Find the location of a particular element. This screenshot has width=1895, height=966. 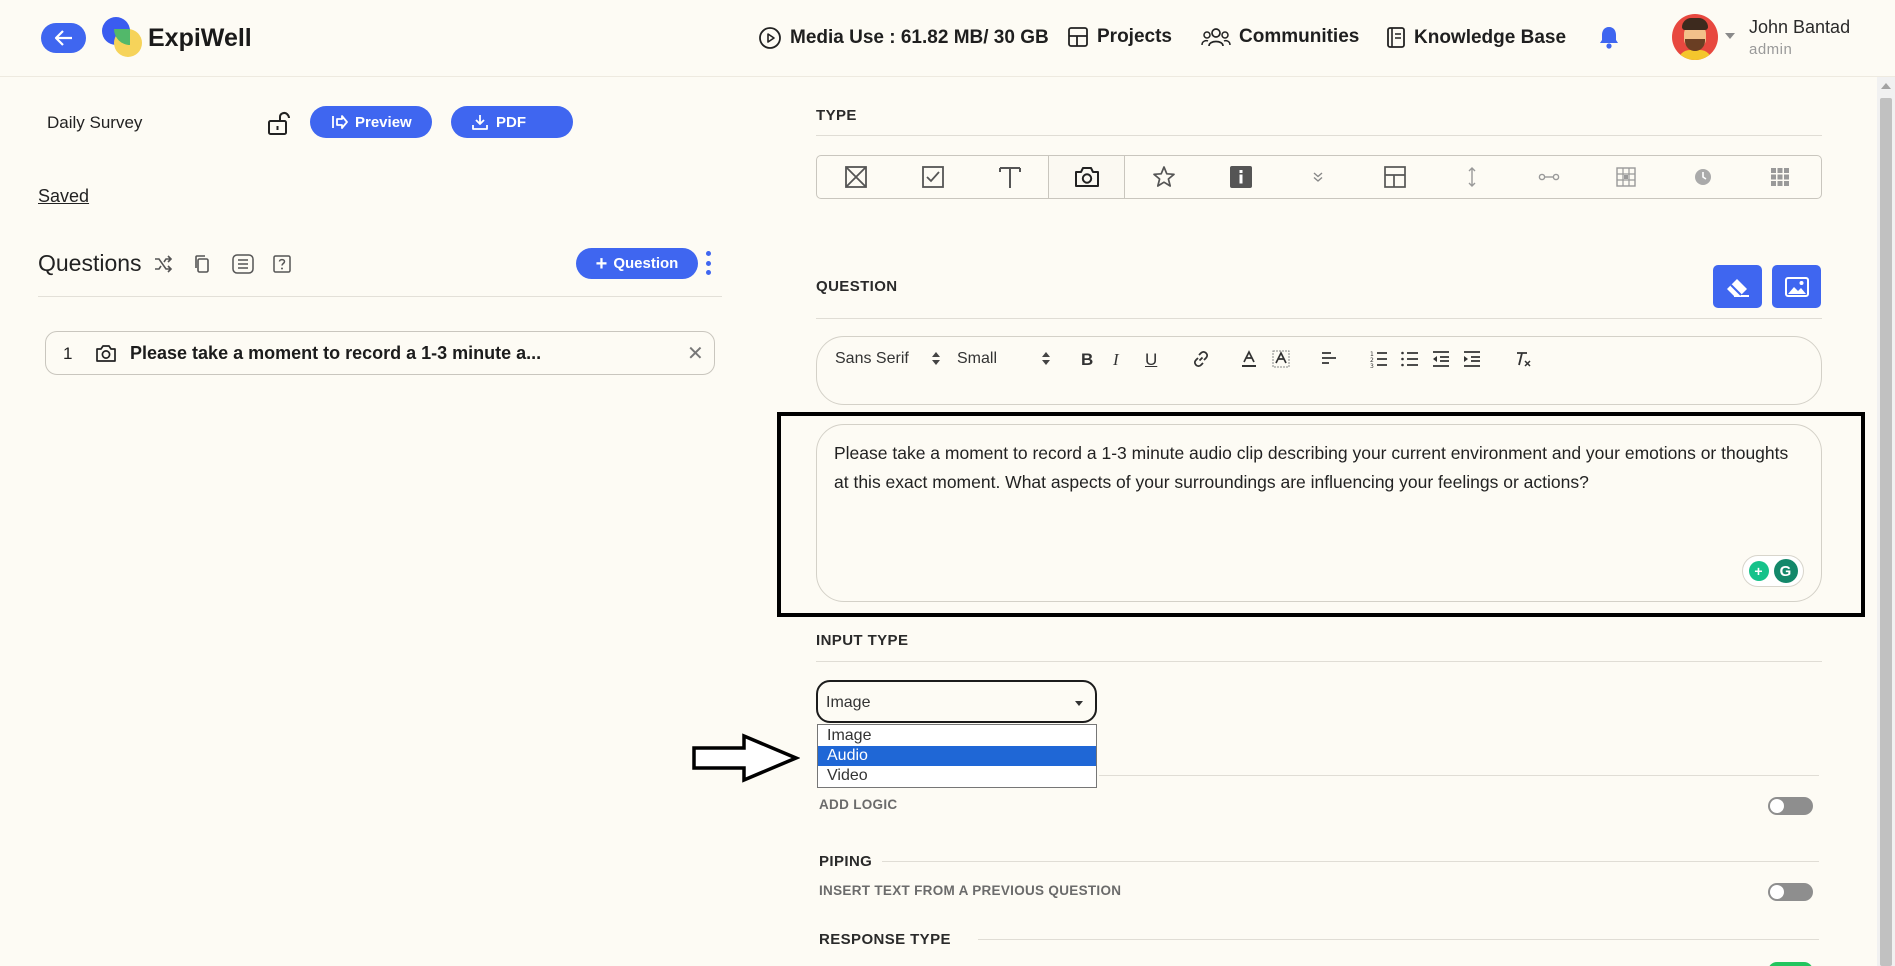

font-family-select: Sans Serif is located at coordinates (872, 359).